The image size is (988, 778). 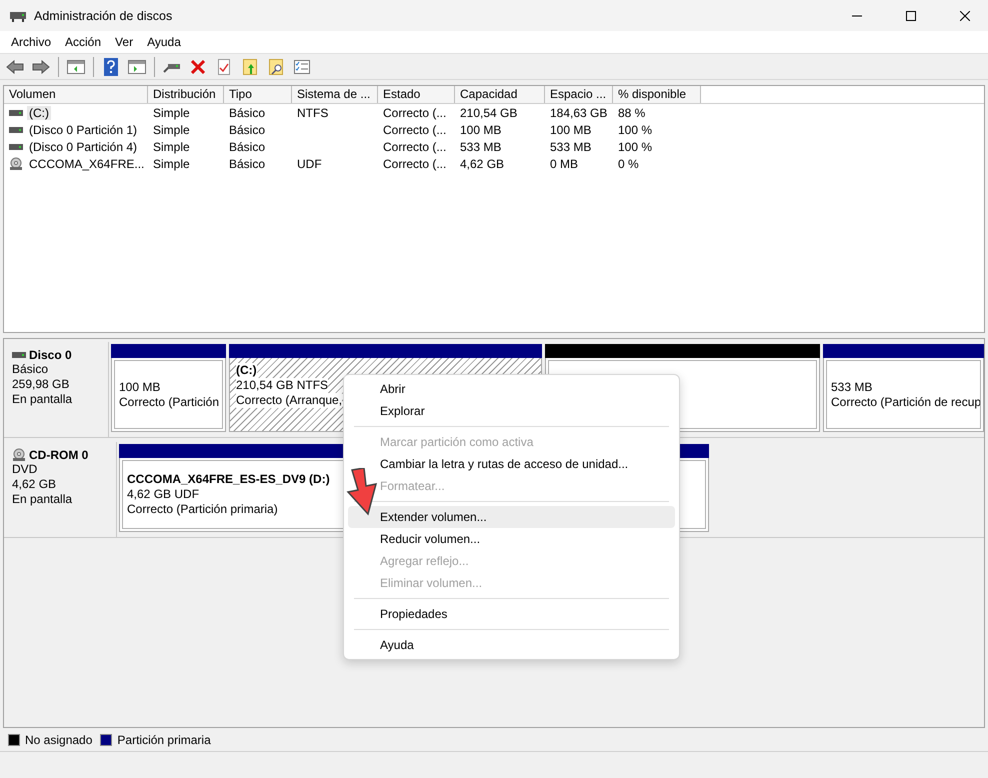 I want to click on table-cell: 88 %, so click(x=632, y=113).